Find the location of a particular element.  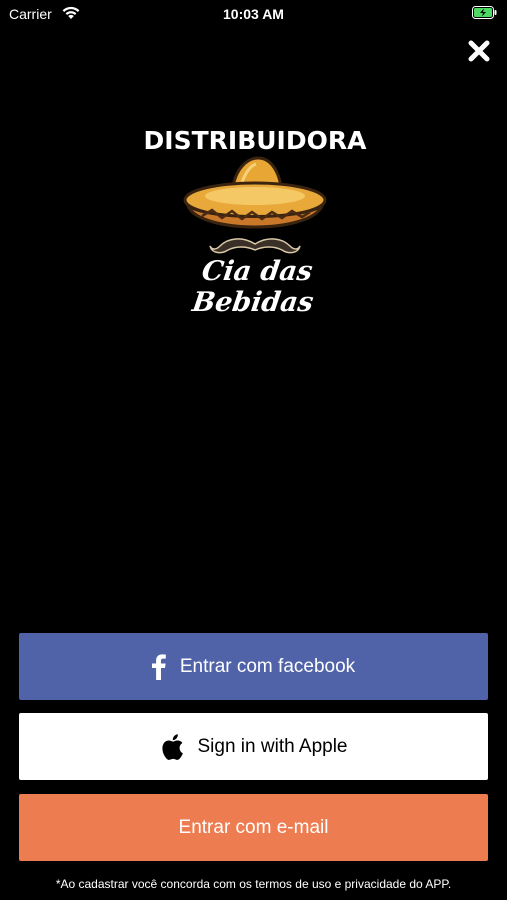

email-login-button: Entrar com e-mail is located at coordinates (253, 827).